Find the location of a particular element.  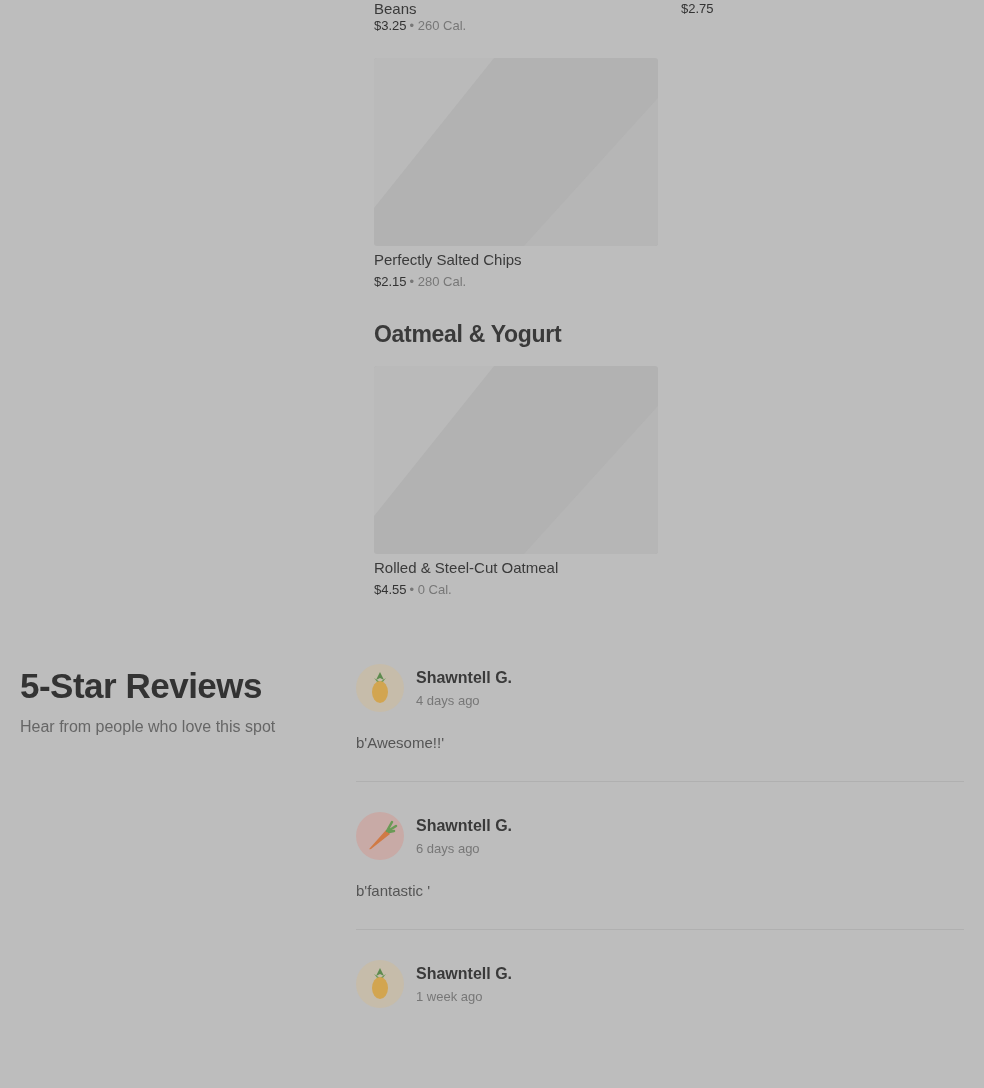

item-name: Rolled & Steel-Cut Oatmeal is located at coordinates (467, 568).